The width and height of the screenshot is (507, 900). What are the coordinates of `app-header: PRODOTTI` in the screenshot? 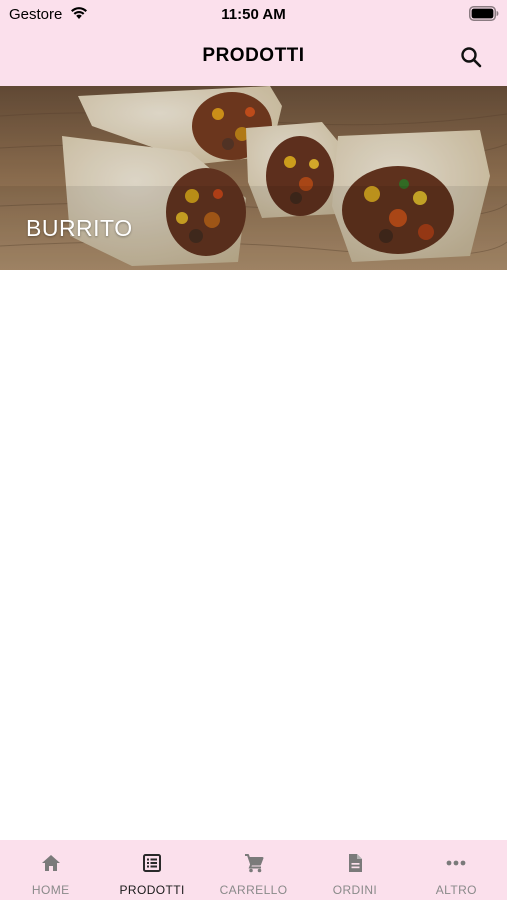 It's located at (253, 57).